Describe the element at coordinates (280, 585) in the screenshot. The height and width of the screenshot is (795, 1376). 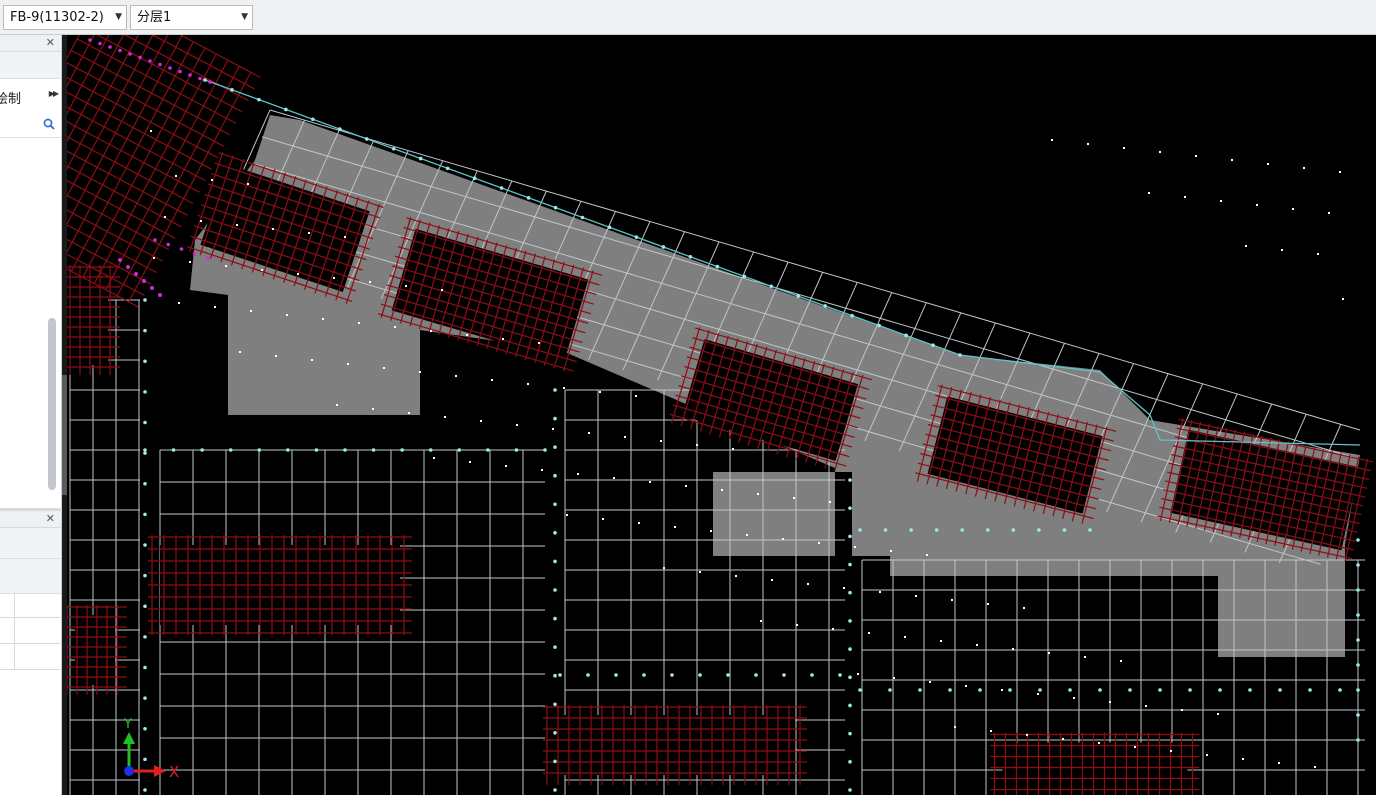
I see `rebar-cluster` at that location.